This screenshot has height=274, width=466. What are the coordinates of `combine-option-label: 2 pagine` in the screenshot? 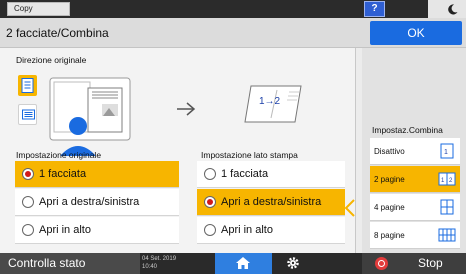 It's located at (389, 179).